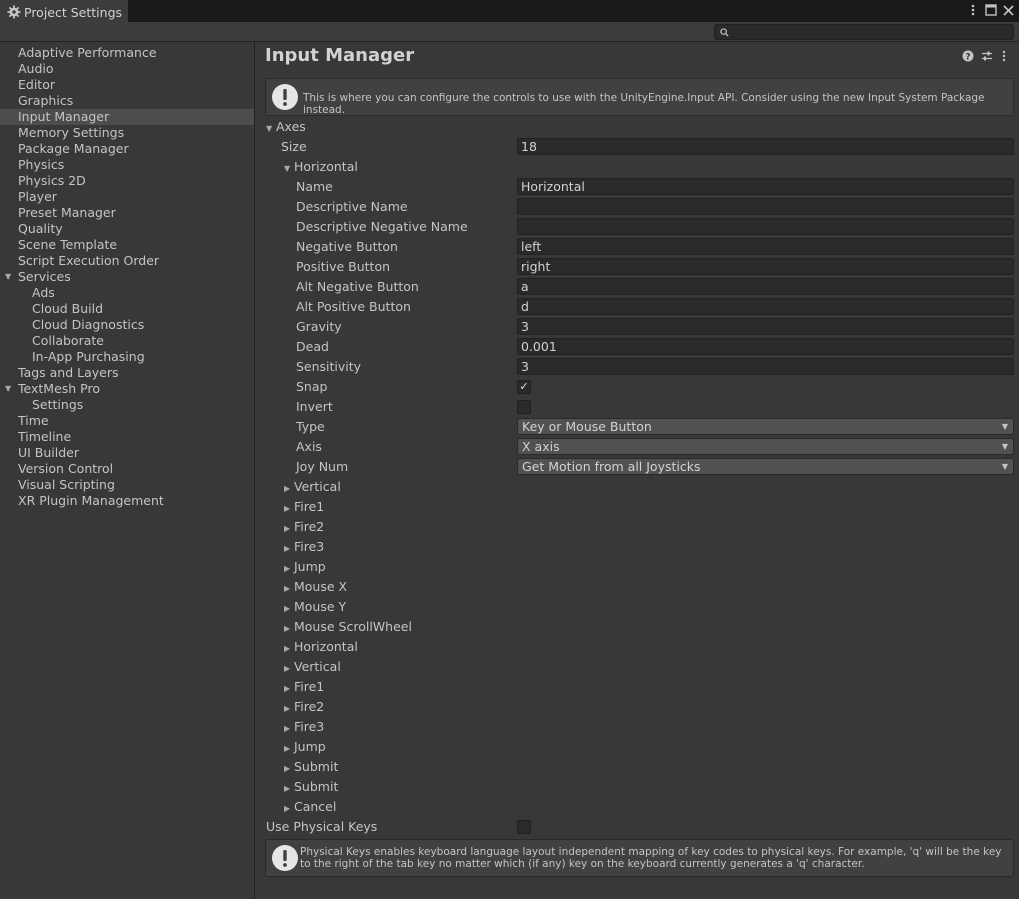 This screenshot has height=899, width=1019. I want to click on tab-project-settings: Project Settings, so click(64, 11).